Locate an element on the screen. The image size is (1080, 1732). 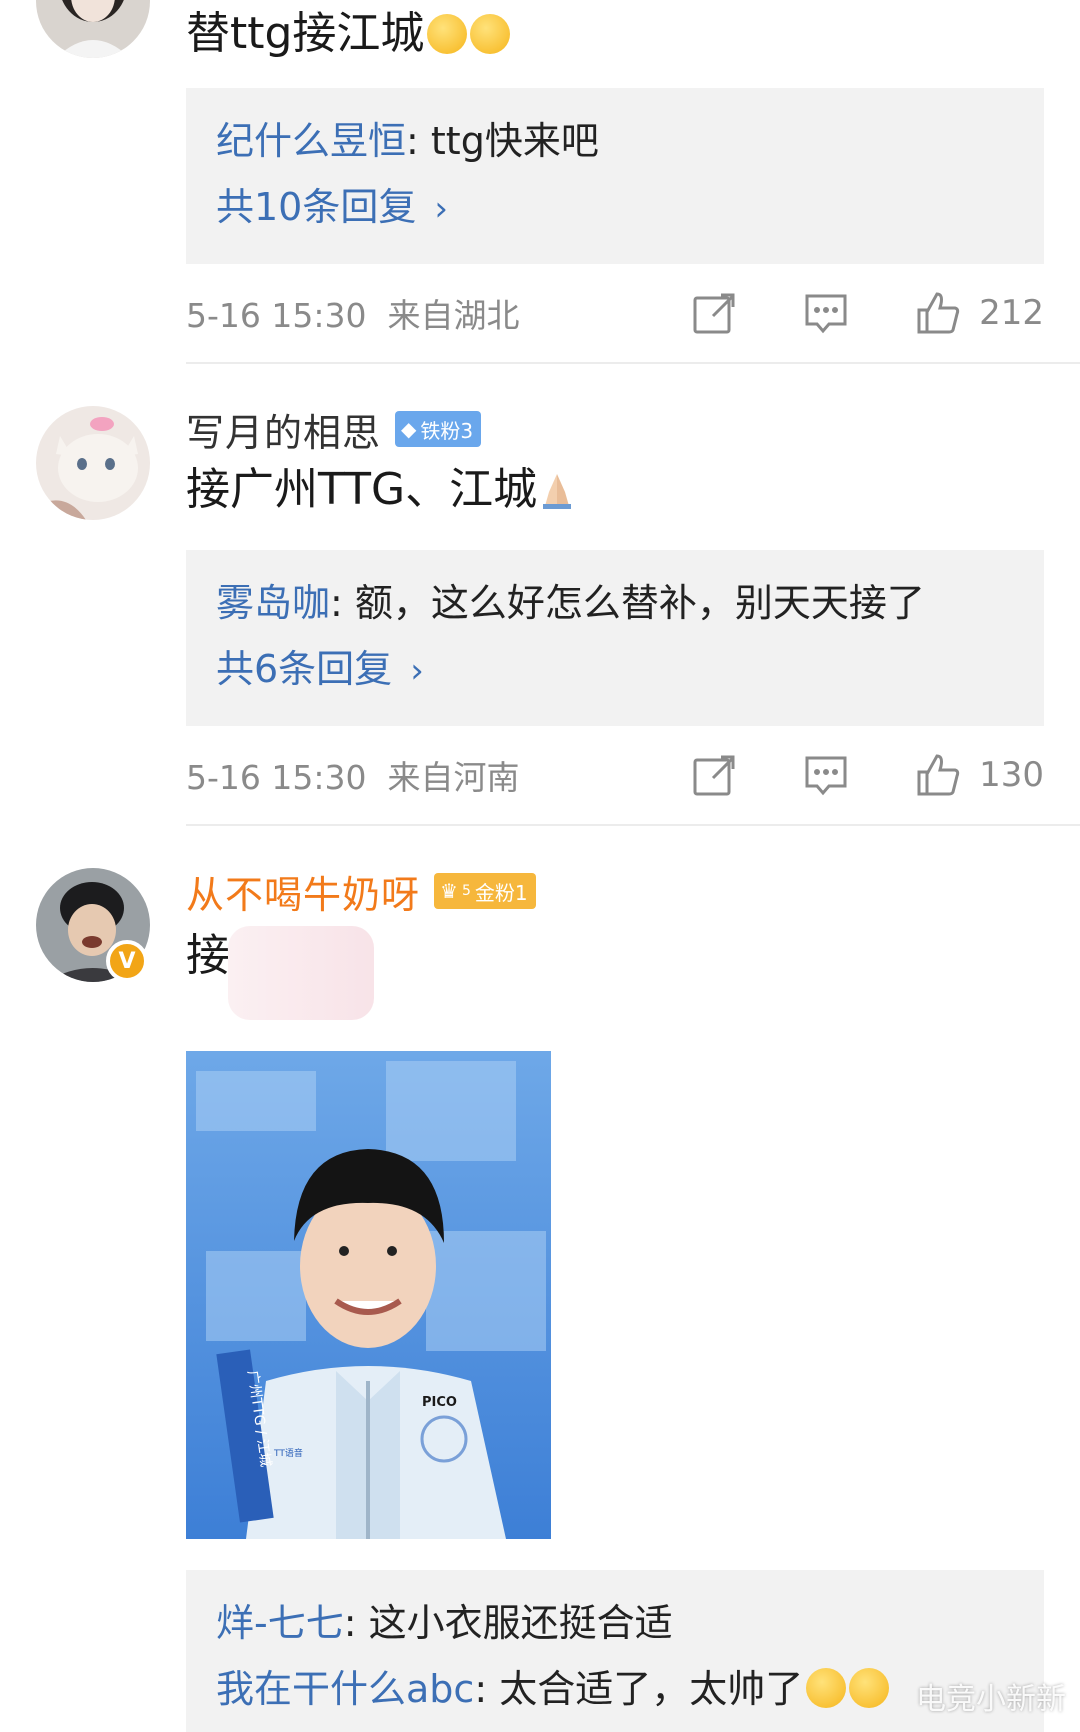
timestamp: 5-16 15:30 来自湖北 is located at coordinates (353, 315).